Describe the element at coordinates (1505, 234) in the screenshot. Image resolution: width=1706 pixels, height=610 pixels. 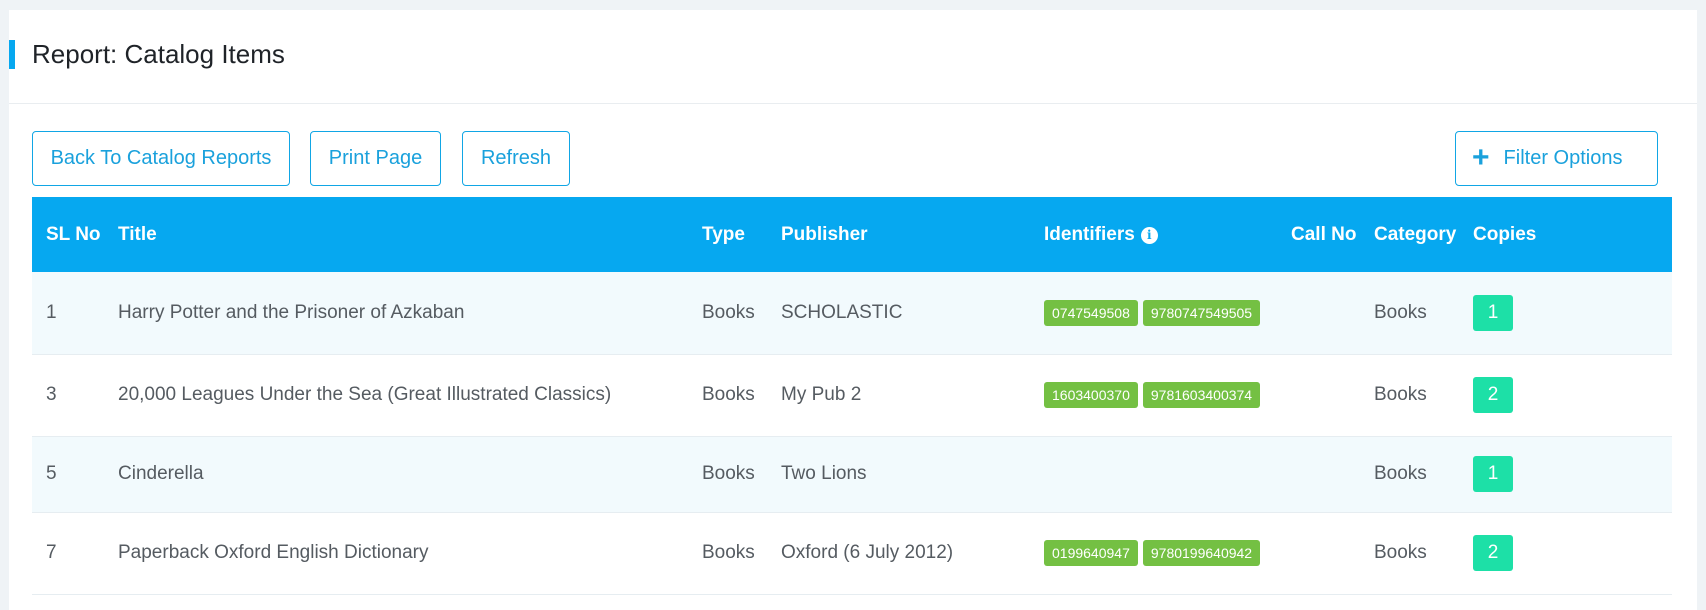
I see `column-header-copies: Copies` at that location.